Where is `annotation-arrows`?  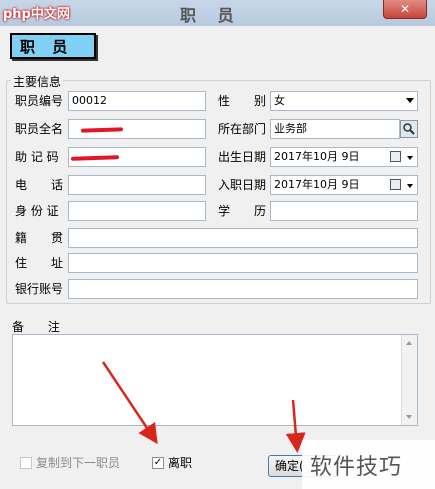 annotation-arrows is located at coordinates (203, 407).